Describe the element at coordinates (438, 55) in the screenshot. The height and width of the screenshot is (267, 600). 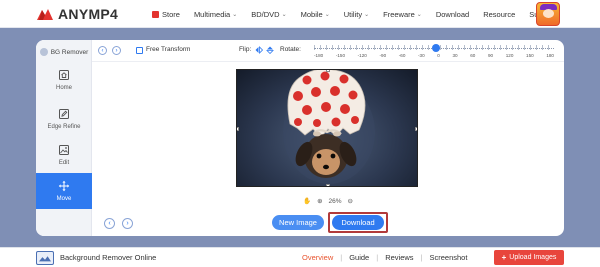
I see `rotate-tick-label: 0` at that location.